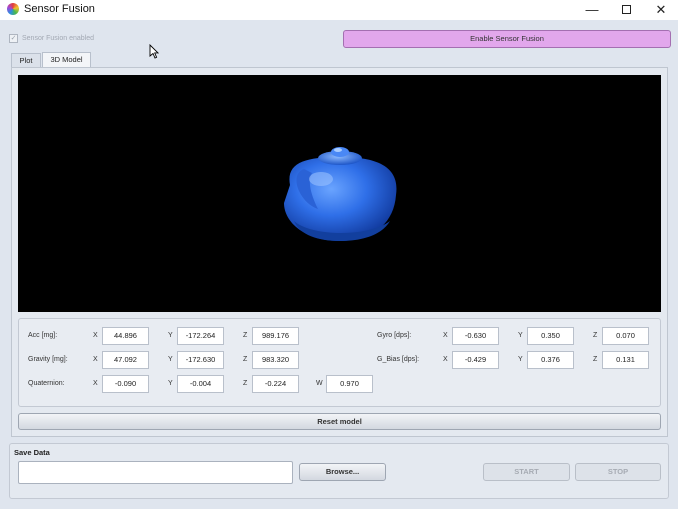  What do you see at coordinates (13, 38) in the screenshot?
I see `checkbox-box: ✓` at bounding box center [13, 38].